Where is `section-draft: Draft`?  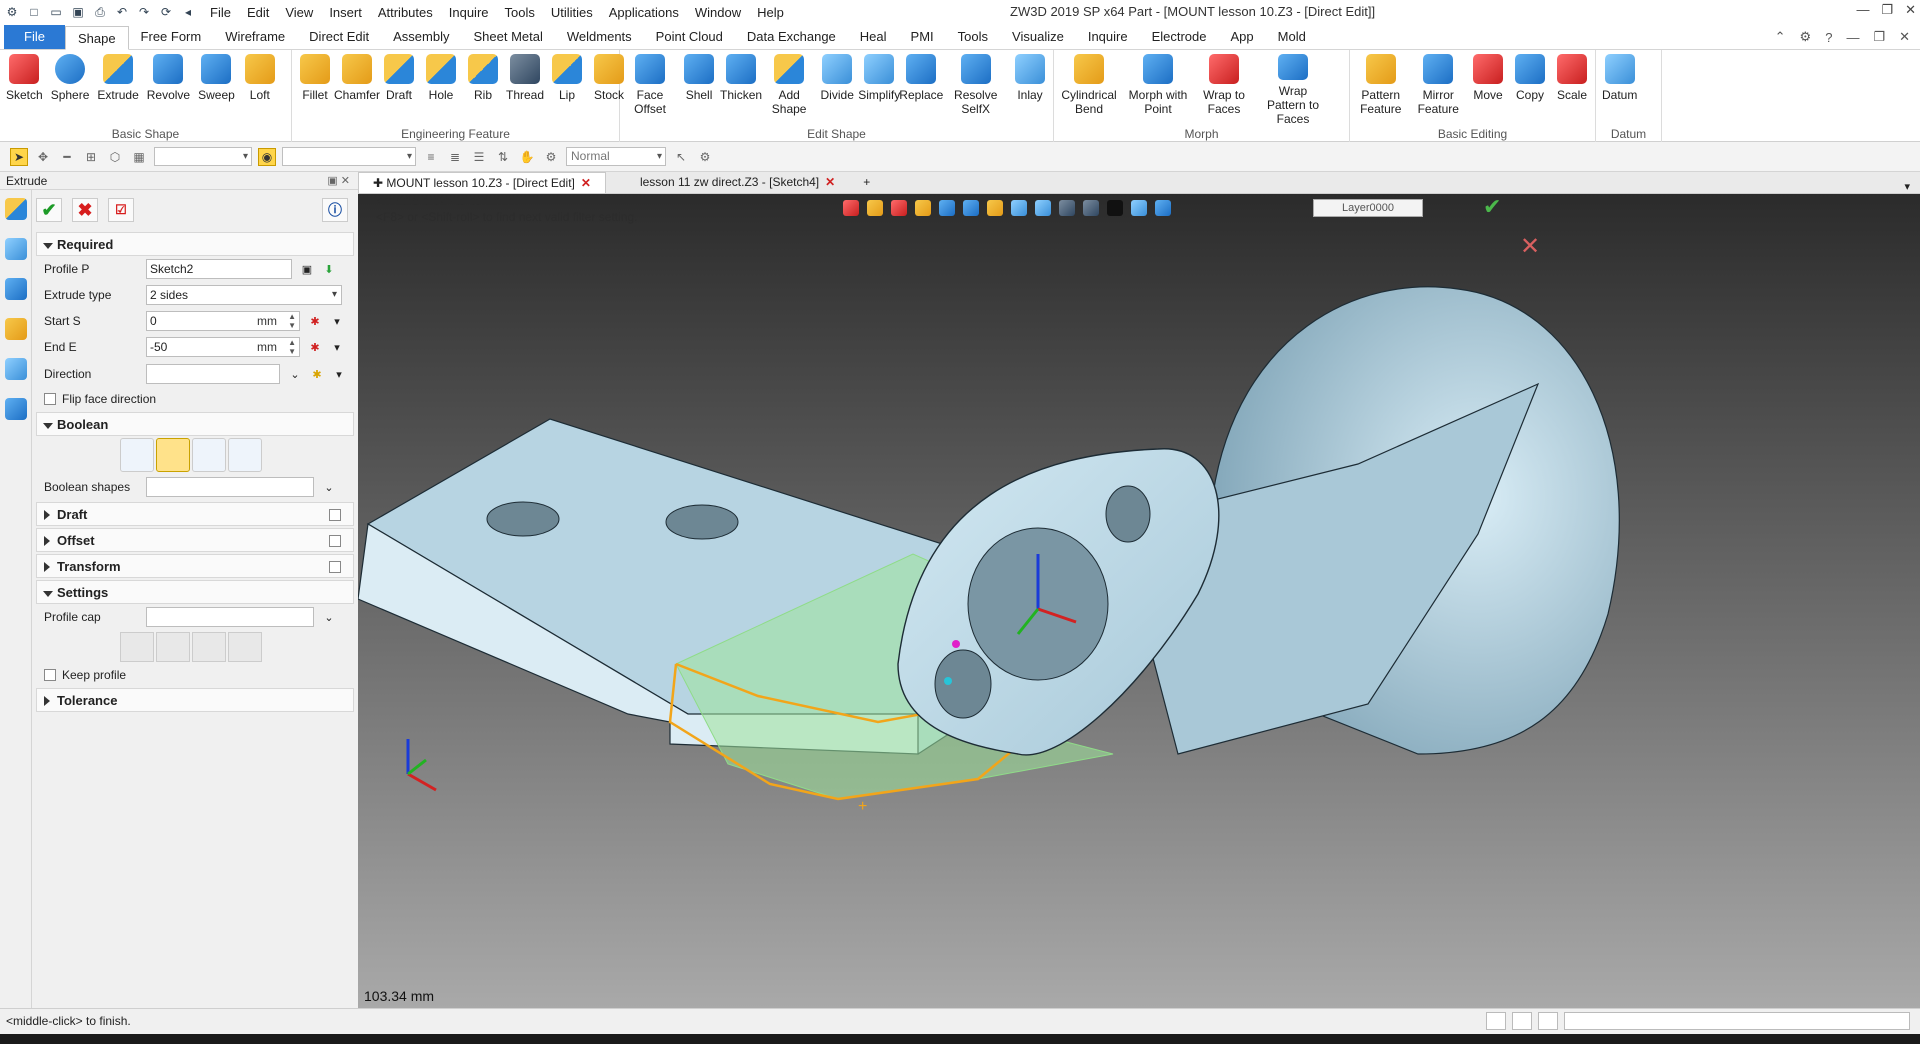
section-draft: Draft is located at coordinates (195, 514).